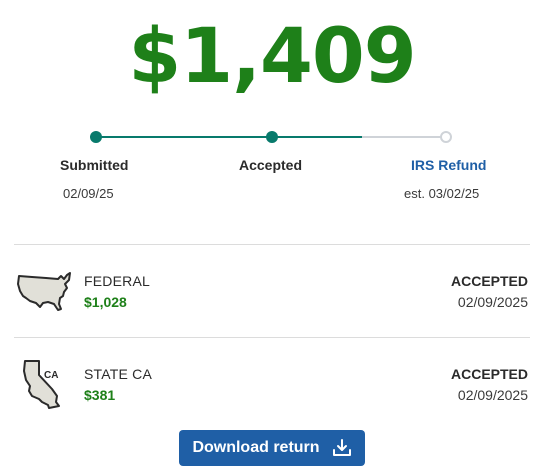 This screenshot has height=474, width=544. What do you see at coordinates (105, 302) in the screenshot?
I see `return-amount-federal: $1,028` at bounding box center [105, 302].